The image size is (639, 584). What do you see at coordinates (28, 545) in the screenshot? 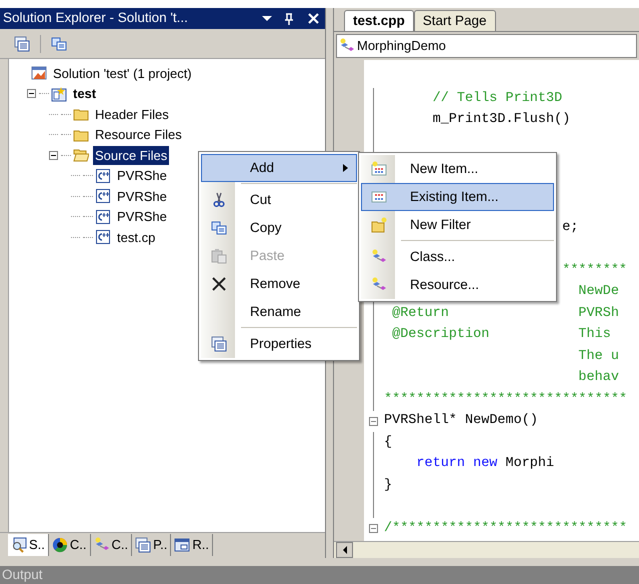
I see `panel-tab: S..` at bounding box center [28, 545].